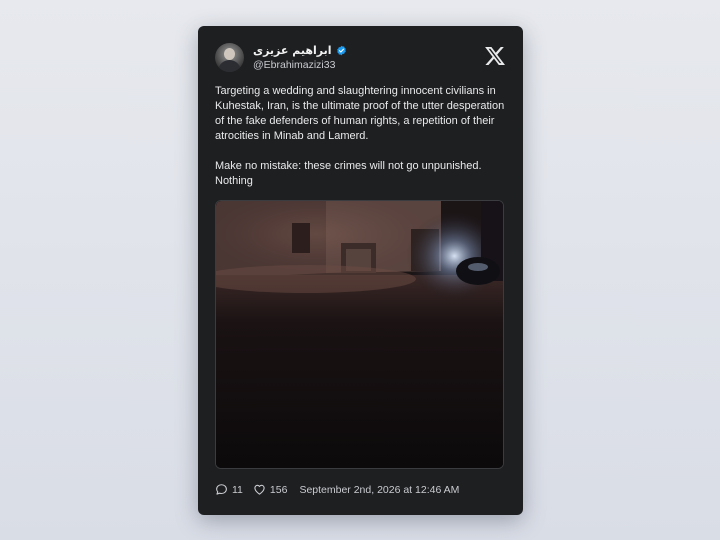  Describe the element at coordinates (495, 56) in the screenshot. I see `x-logo-icon` at that location.